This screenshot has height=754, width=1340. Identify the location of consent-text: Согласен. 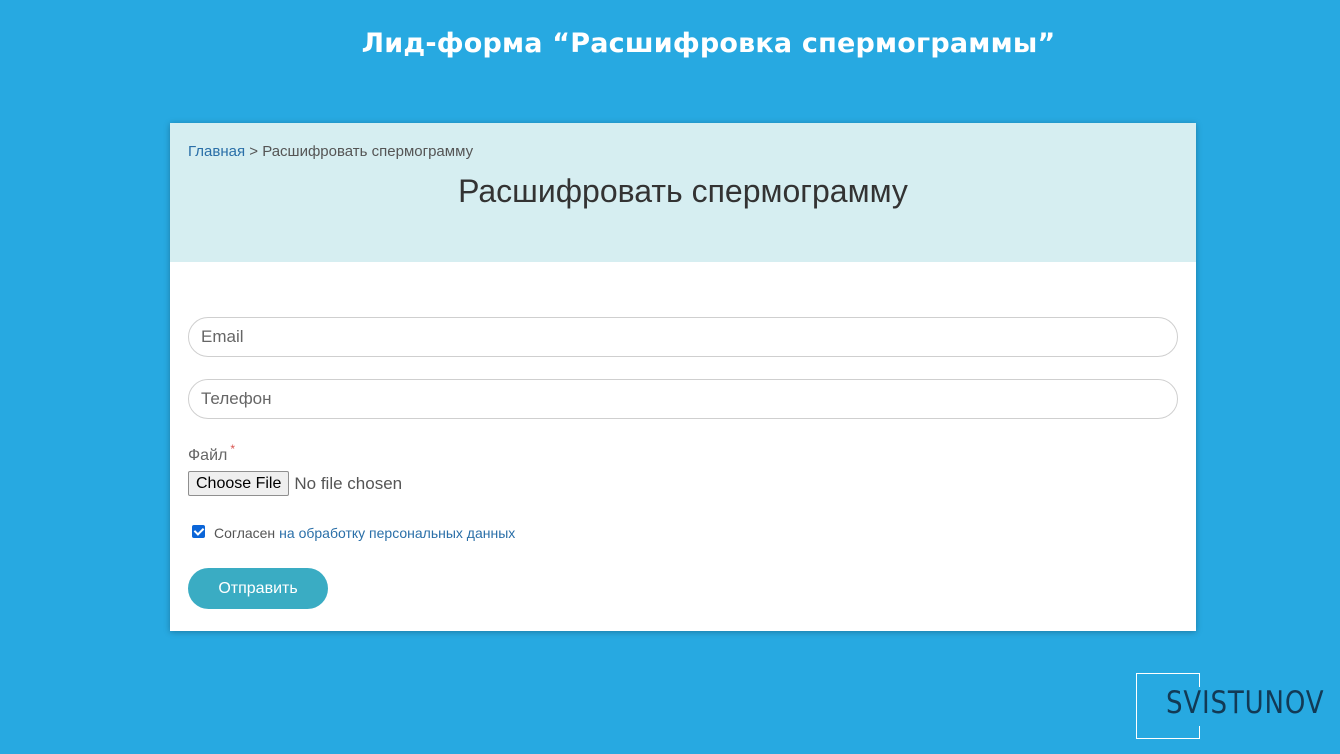
(245, 533).